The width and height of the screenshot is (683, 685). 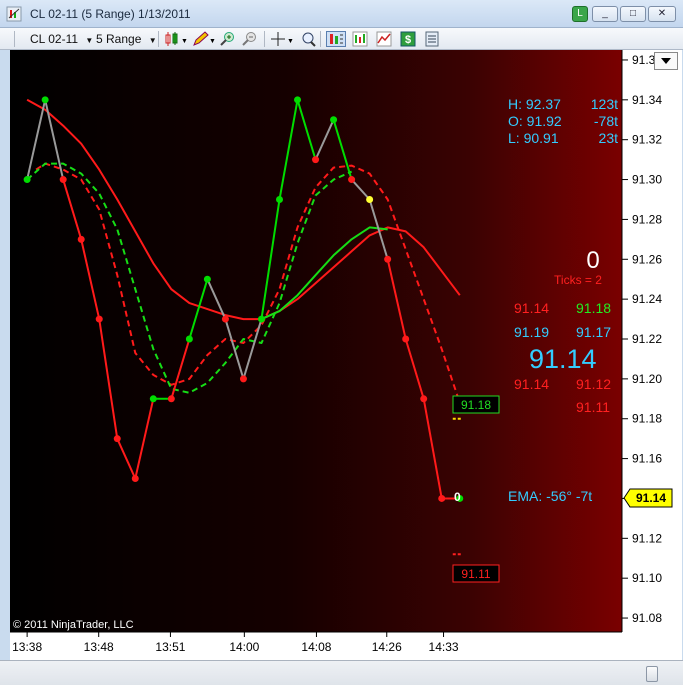 I want to click on open-label: O: 91.92, so click(x=535, y=121).